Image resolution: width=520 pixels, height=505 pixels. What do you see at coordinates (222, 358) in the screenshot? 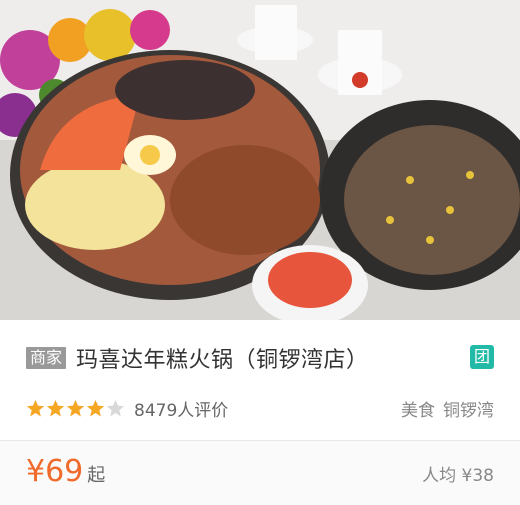
I see `restaurant-title: 玛喜达年糕火锅（铜锣湾店）` at bounding box center [222, 358].